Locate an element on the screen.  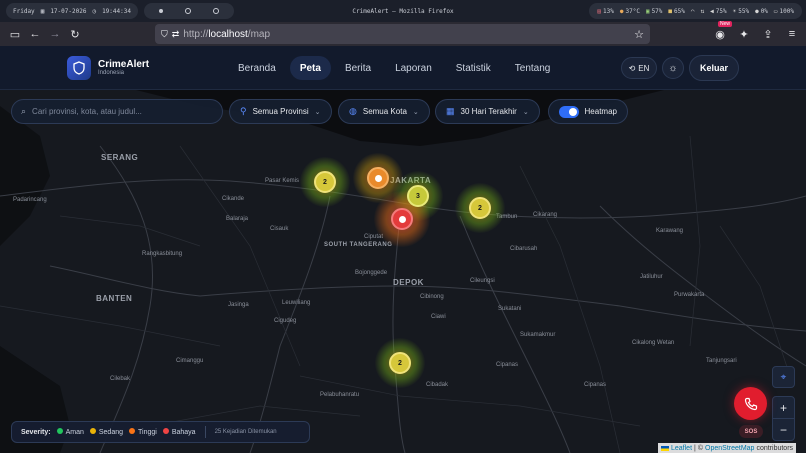
heatmap-label: Heatmap is located at coordinates (600, 111).